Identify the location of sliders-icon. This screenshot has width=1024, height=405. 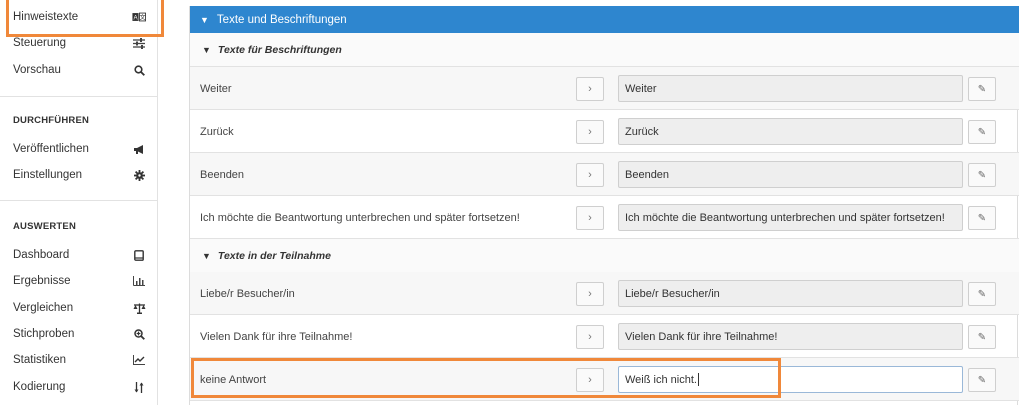
(139, 43).